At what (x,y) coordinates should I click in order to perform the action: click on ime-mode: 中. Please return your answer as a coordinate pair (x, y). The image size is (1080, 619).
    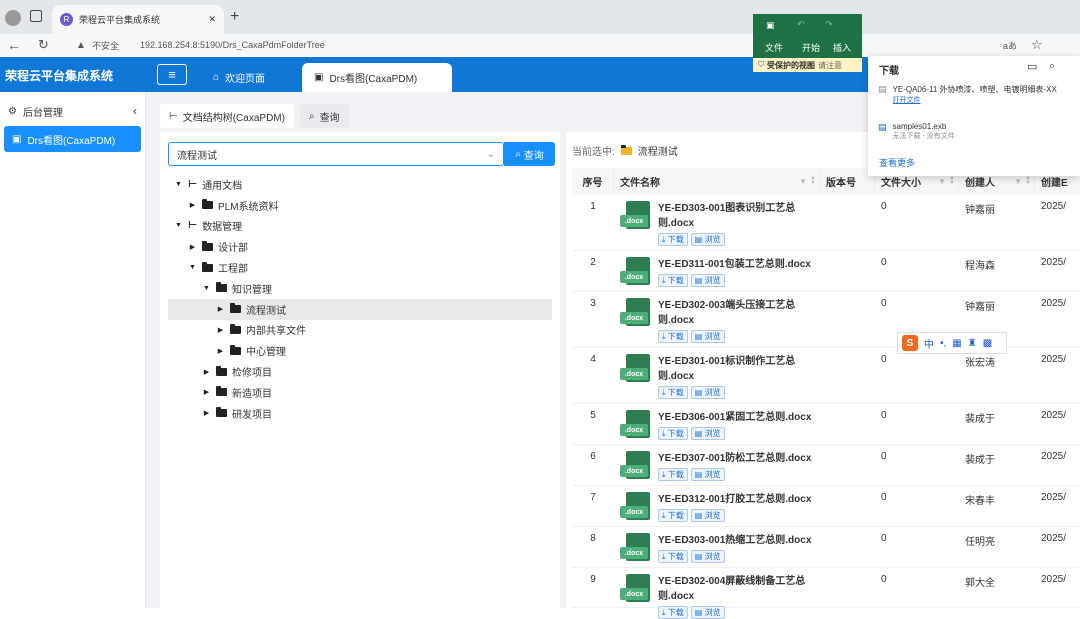
    Looking at the image, I should click on (929, 343).